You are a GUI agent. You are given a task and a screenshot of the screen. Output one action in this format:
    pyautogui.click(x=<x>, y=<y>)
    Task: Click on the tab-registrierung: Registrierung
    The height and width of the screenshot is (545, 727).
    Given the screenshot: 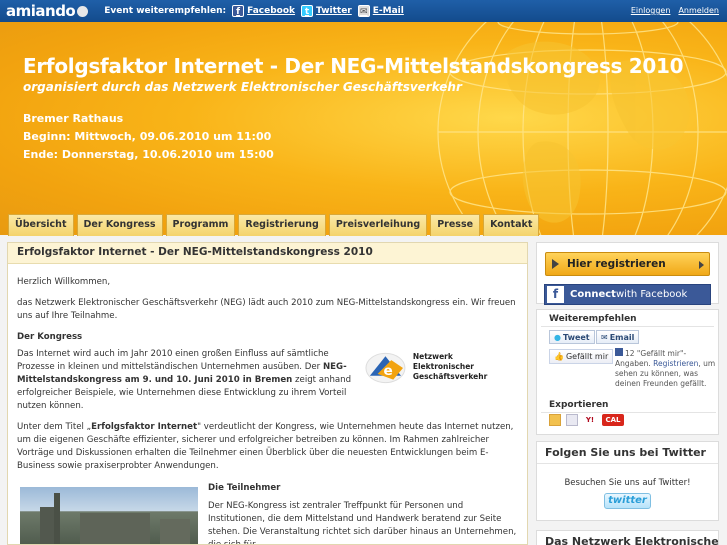 What is the action you would take?
    pyautogui.click(x=282, y=225)
    